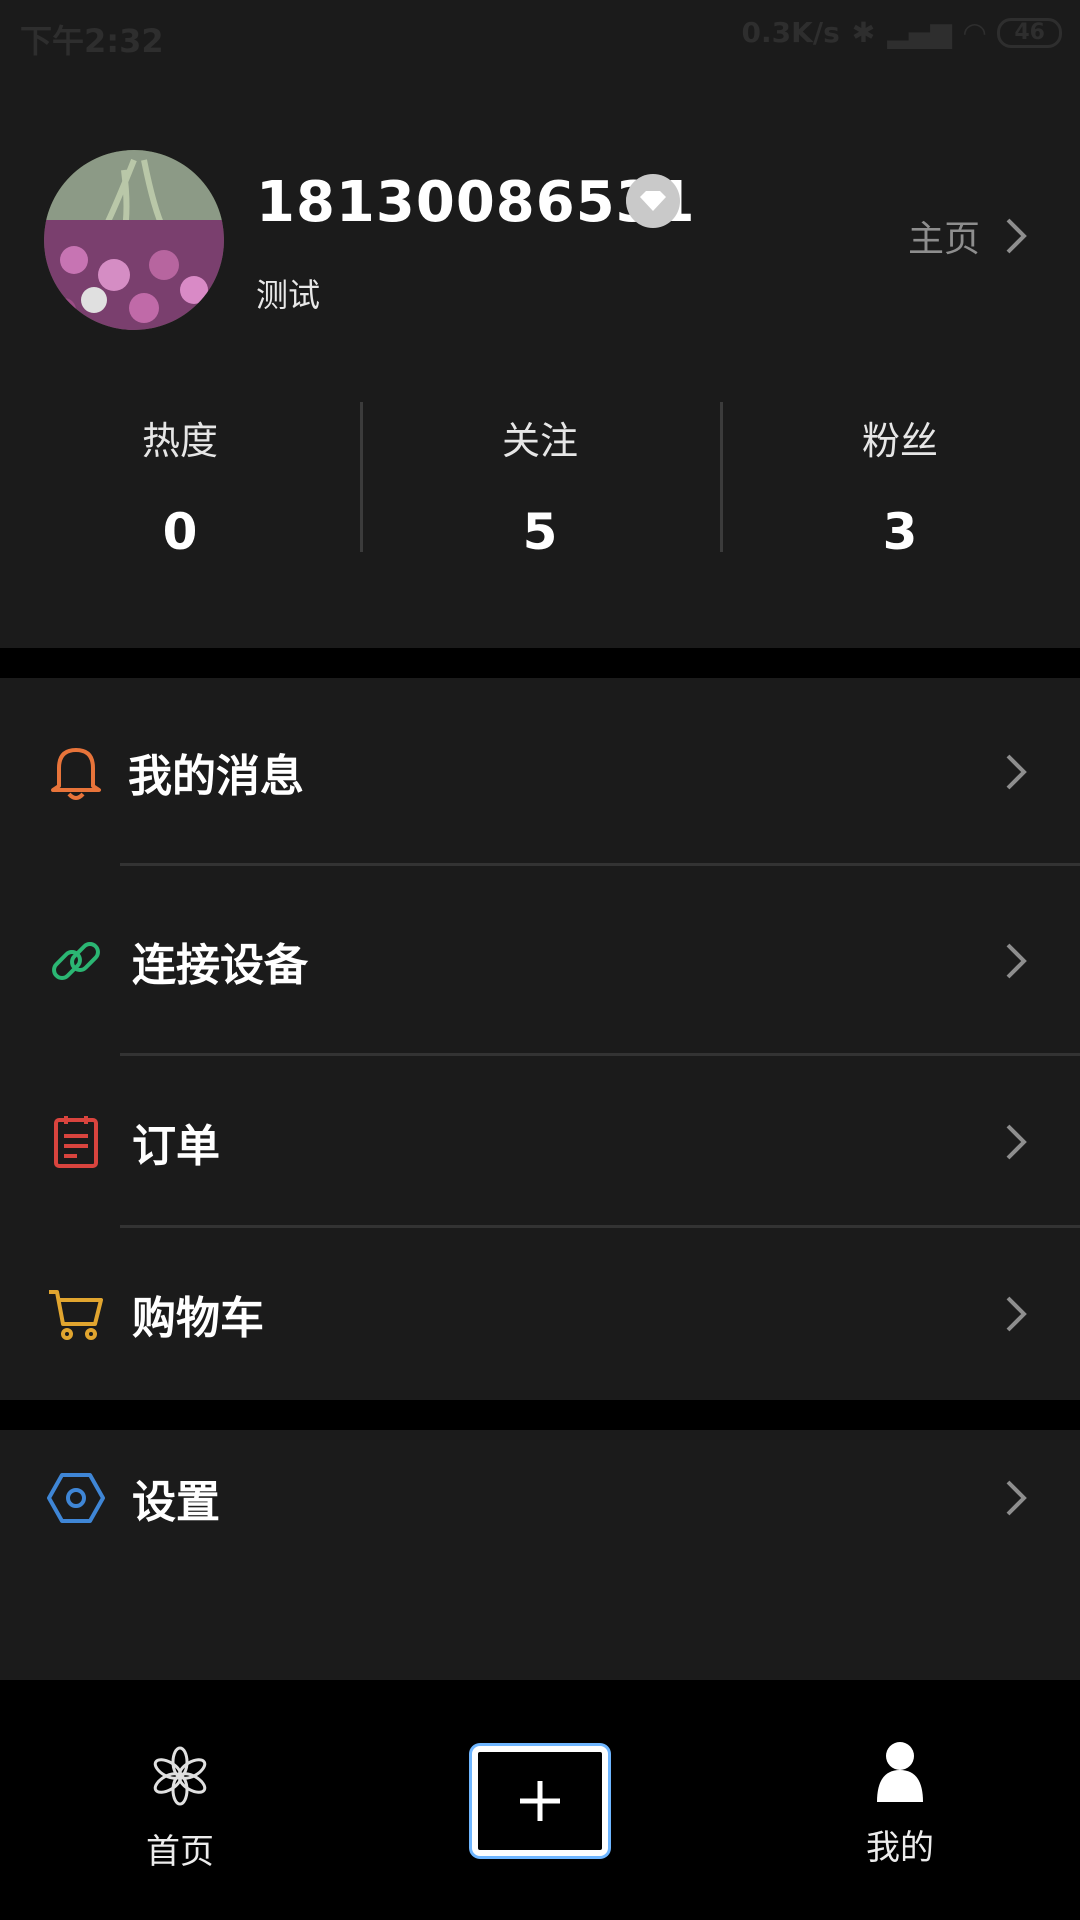 The height and width of the screenshot is (1920, 1080). Describe the element at coordinates (540, 1314) in the screenshot. I see `menu-item-cart: 购物车` at that location.